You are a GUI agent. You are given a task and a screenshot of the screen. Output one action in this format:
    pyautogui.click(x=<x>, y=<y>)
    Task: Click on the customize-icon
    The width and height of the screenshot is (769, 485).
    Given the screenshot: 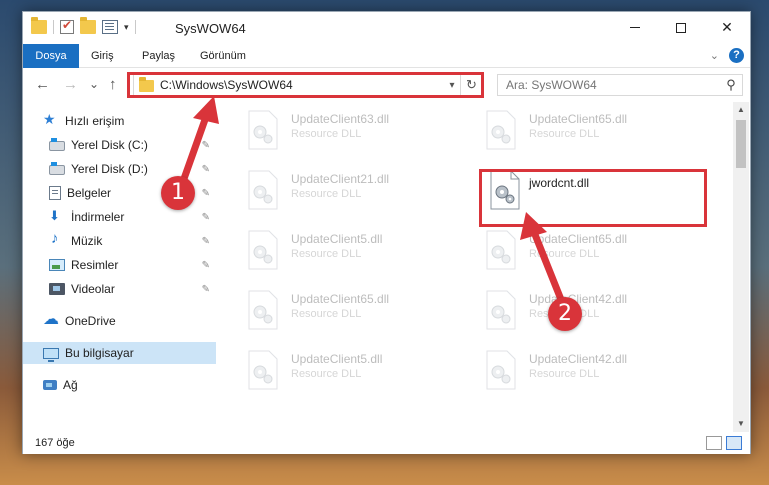 What is the action you would take?
    pyautogui.click(x=110, y=27)
    